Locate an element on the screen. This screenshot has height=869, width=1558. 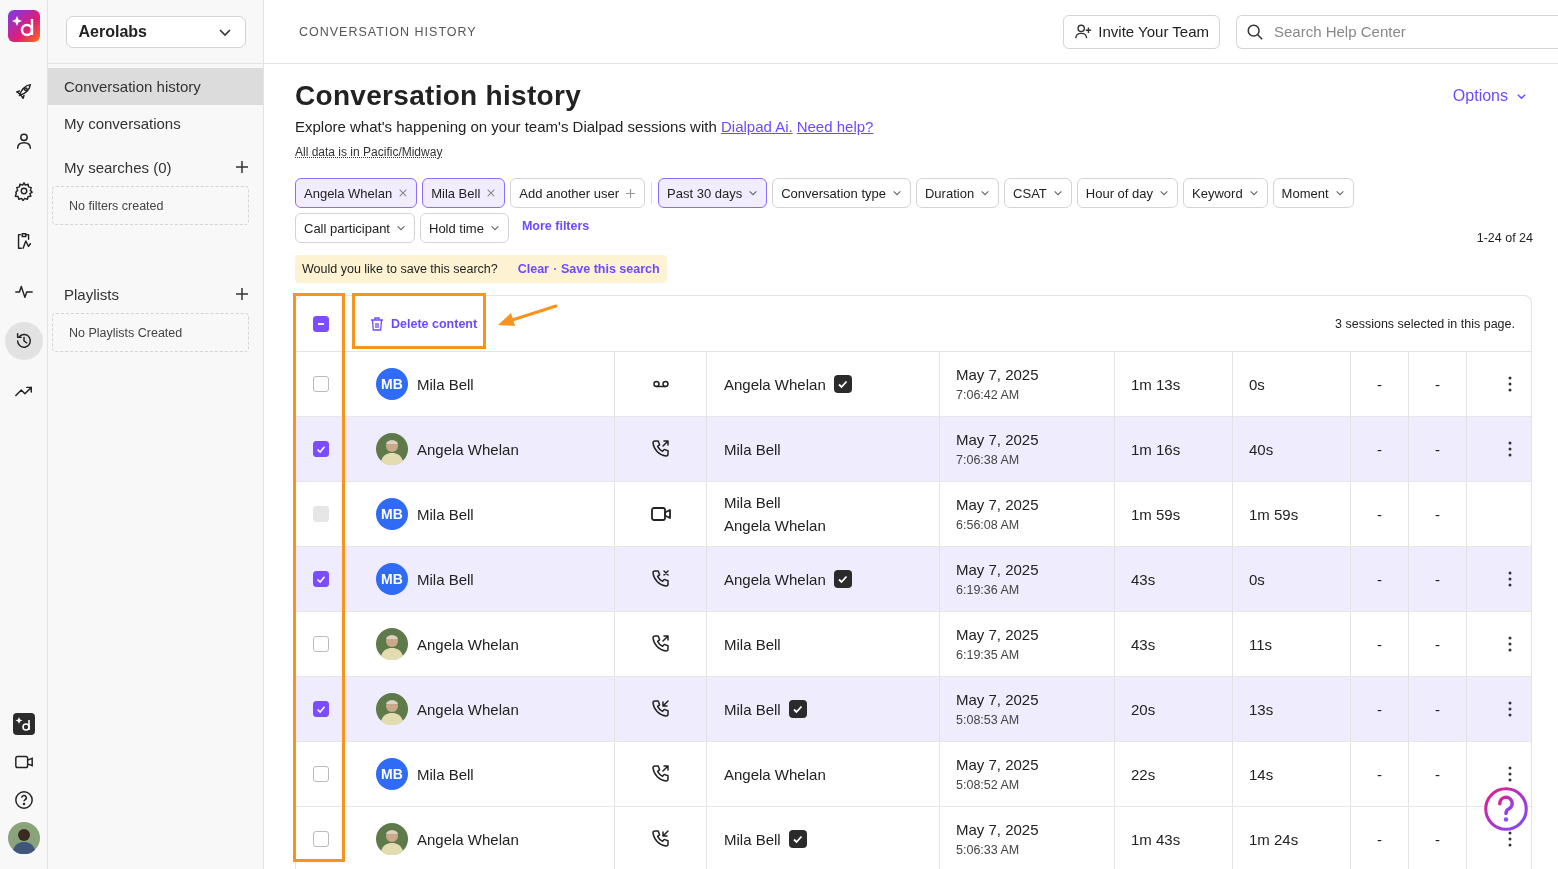
time: 6:56:08 AM is located at coordinates (988, 525).